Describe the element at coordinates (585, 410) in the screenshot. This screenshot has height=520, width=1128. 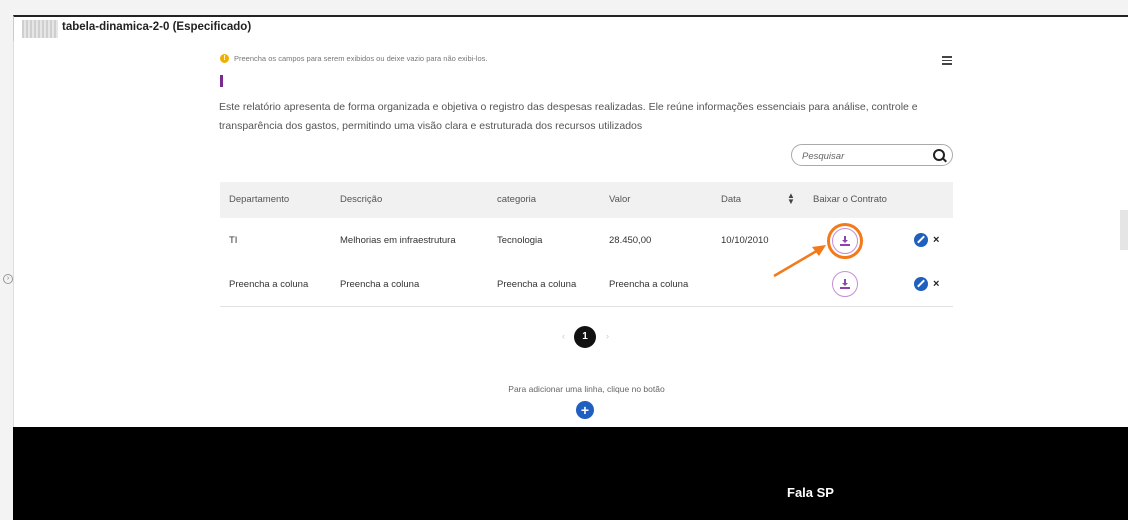
I see `add-row-button: +` at that location.